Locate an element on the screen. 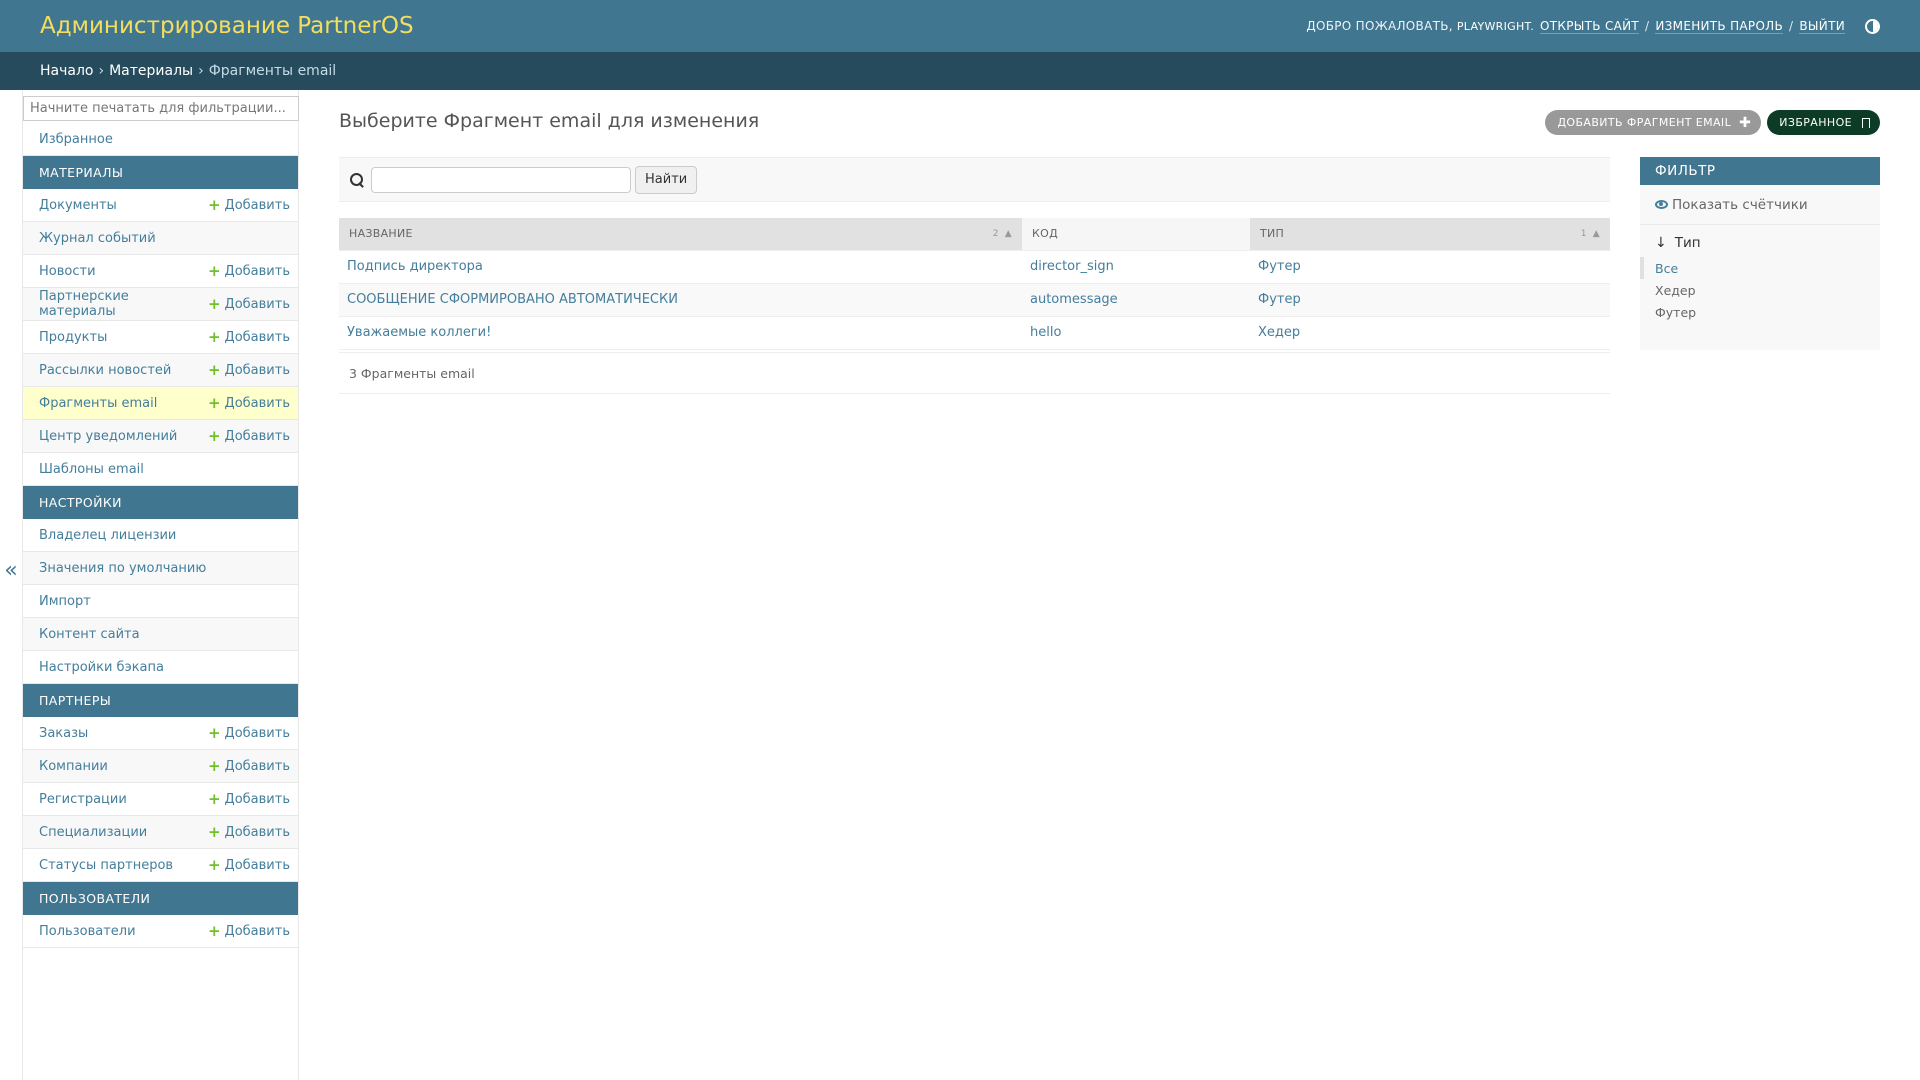  search-button: Найти is located at coordinates (666, 179).